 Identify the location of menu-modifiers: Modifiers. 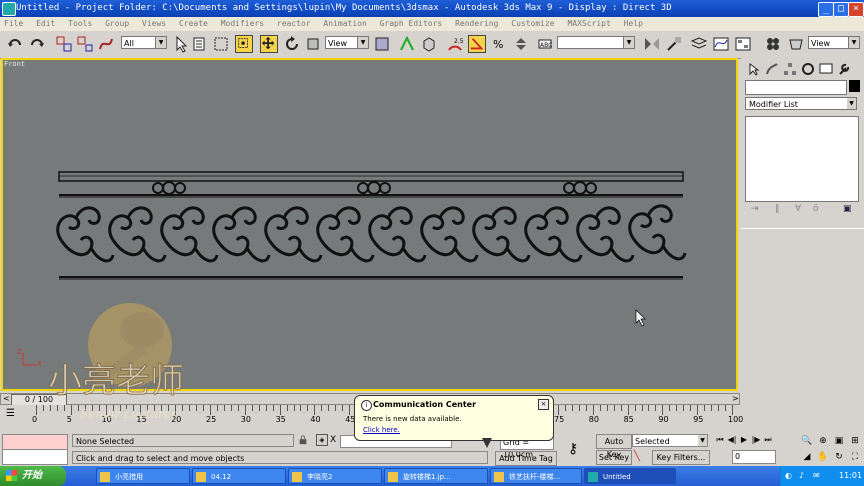
(242, 23).